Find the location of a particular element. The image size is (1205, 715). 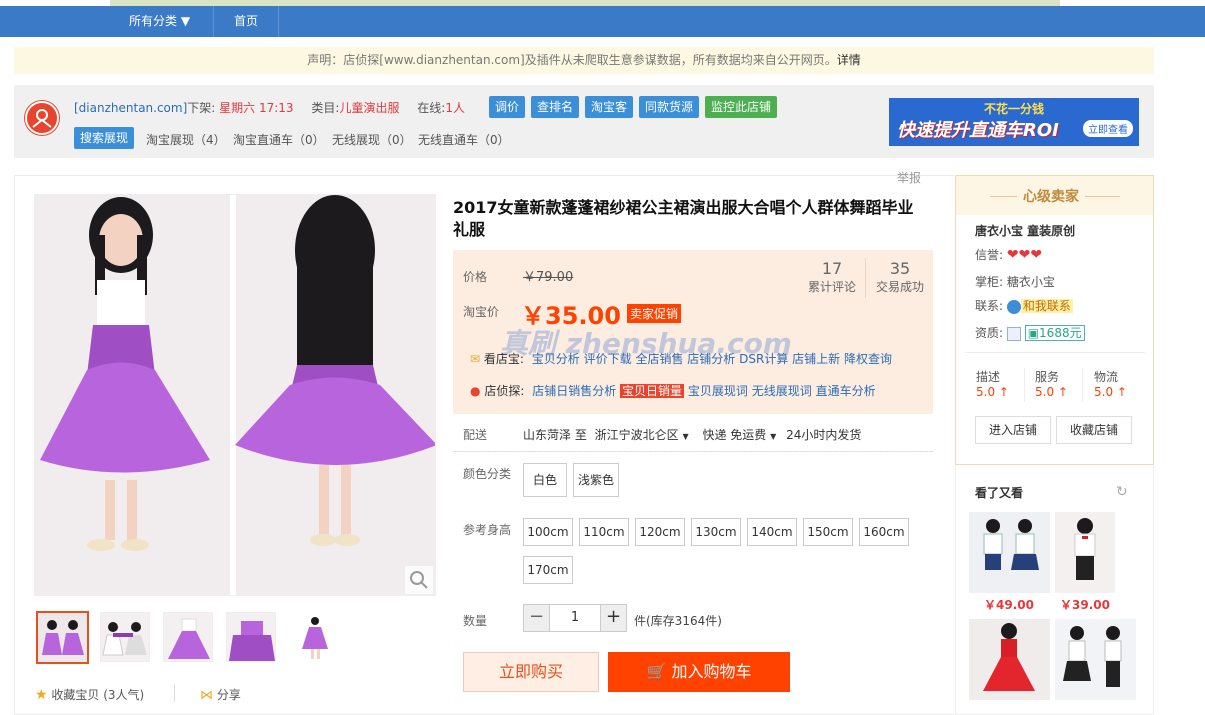

kds-link-new: 店铺上新 is located at coordinates (816, 359).